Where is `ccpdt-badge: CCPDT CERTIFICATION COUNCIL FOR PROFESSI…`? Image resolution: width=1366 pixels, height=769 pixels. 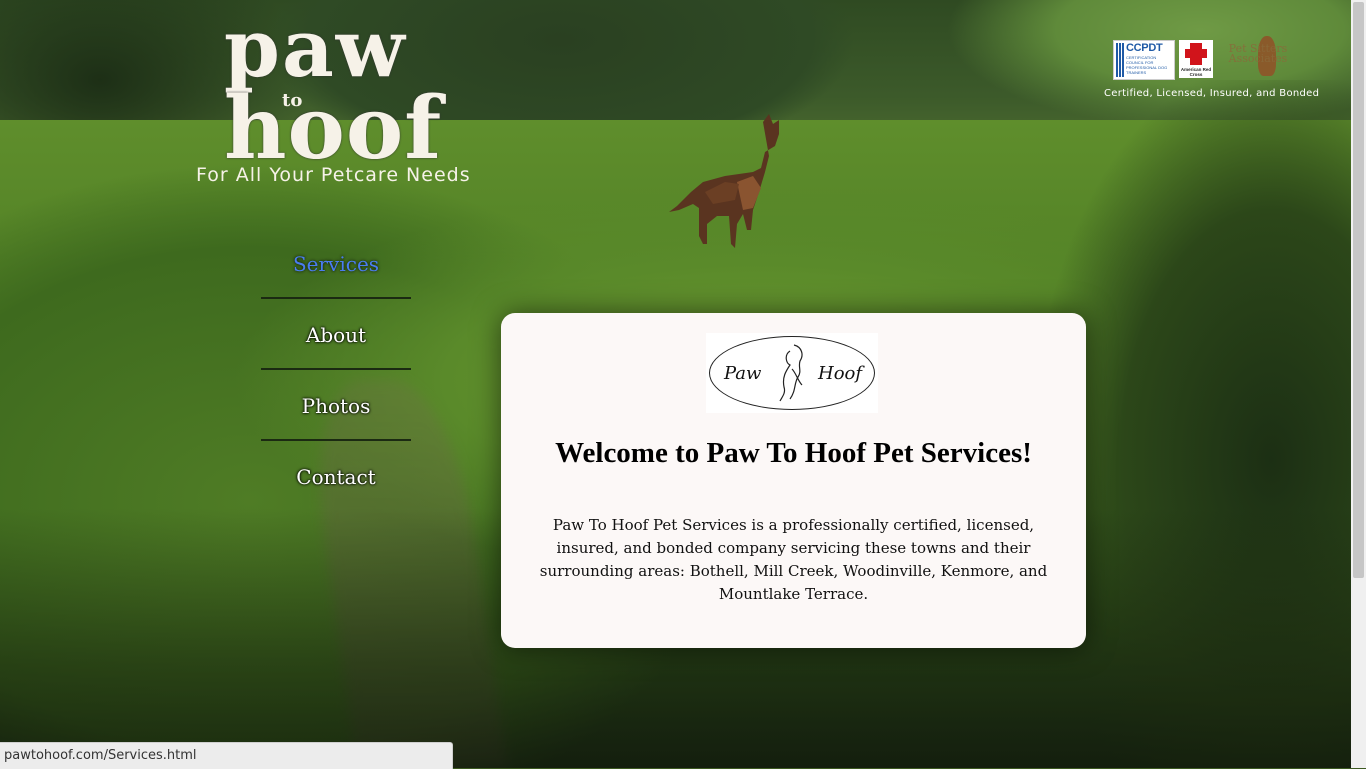
ccpdt-badge: CCPDT CERTIFICATION COUNCIL FOR PROFESSI… is located at coordinates (1144, 60).